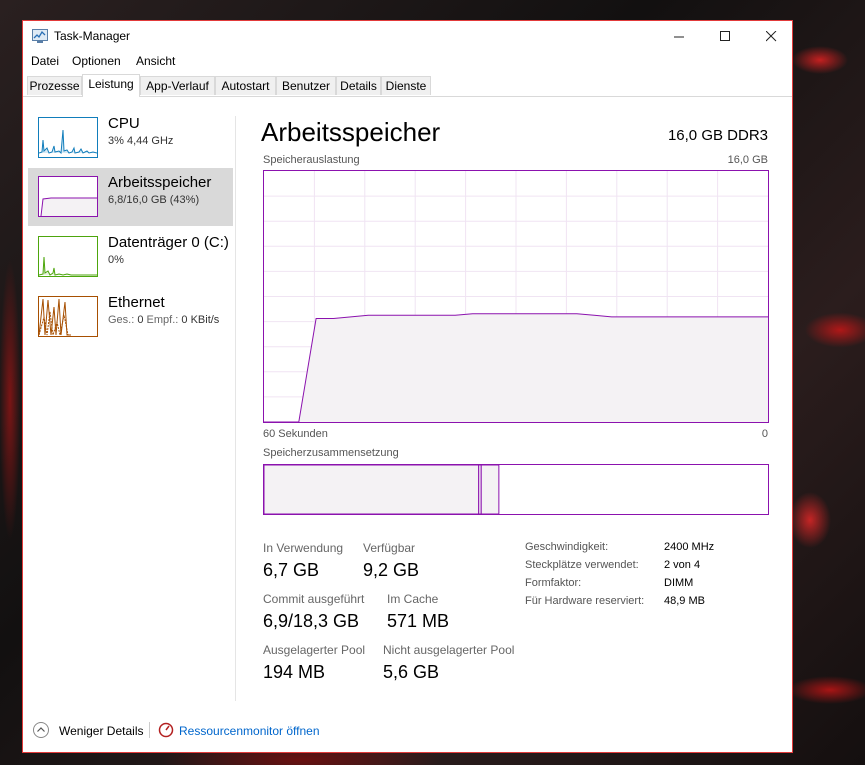 The image size is (865, 765). What do you see at coordinates (407, 733) in the screenshot?
I see `footer-bar: Weniger Details Ressourcenmonitor öffnen` at bounding box center [407, 733].